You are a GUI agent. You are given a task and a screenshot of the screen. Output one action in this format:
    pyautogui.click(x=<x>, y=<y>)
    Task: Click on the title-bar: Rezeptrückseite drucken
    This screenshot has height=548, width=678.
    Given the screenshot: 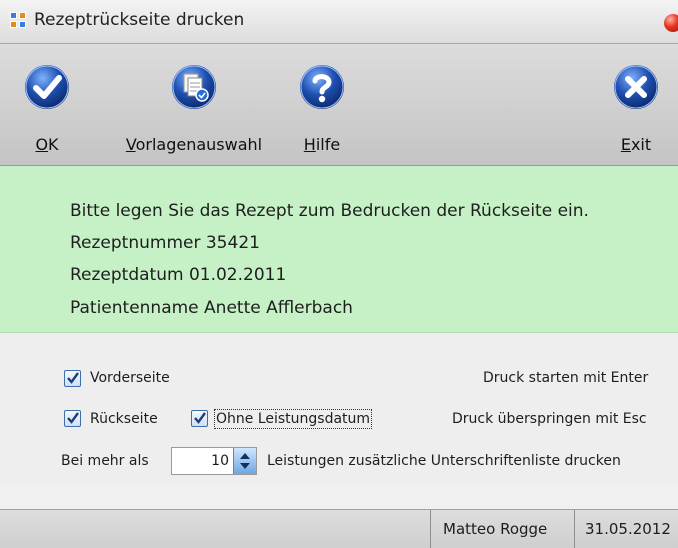 What is the action you would take?
    pyautogui.click(x=339, y=22)
    